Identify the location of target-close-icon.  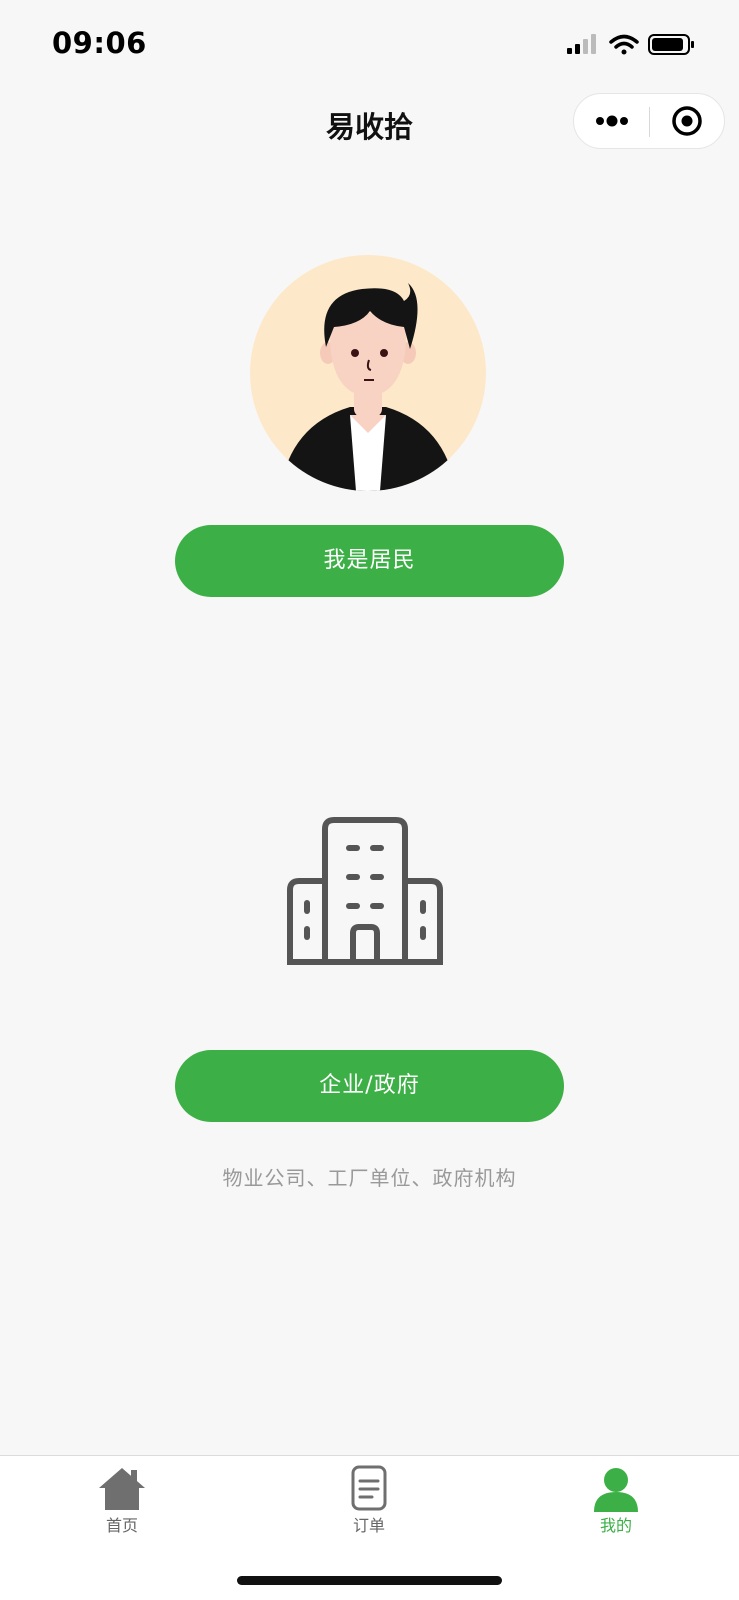
(687, 121).